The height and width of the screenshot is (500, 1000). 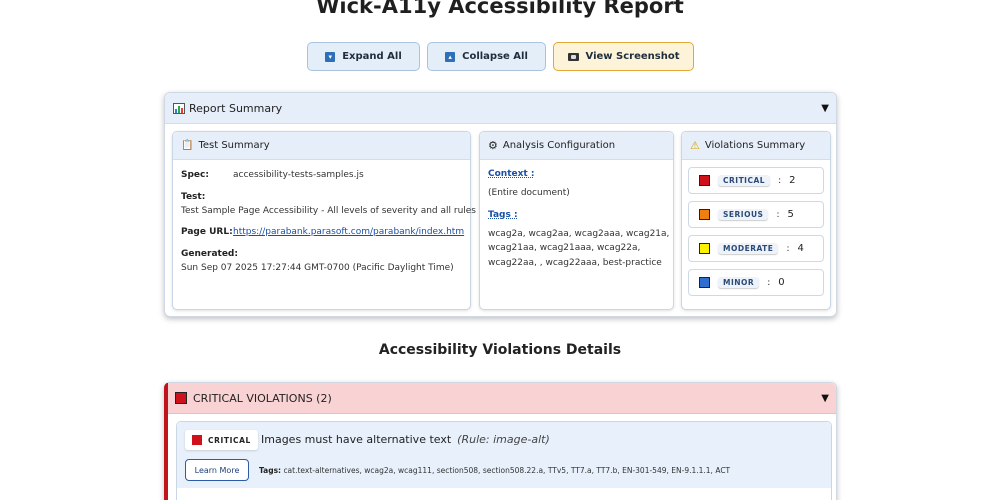 What do you see at coordinates (632, 56) in the screenshot?
I see `view-screenshot-label: View Screenshot` at bounding box center [632, 56].